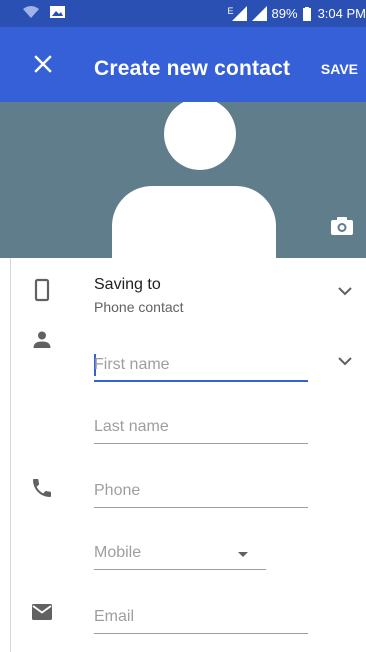 The image size is (366, 652). I want to click on first-name-placeholder: First name, so click(132, 364).